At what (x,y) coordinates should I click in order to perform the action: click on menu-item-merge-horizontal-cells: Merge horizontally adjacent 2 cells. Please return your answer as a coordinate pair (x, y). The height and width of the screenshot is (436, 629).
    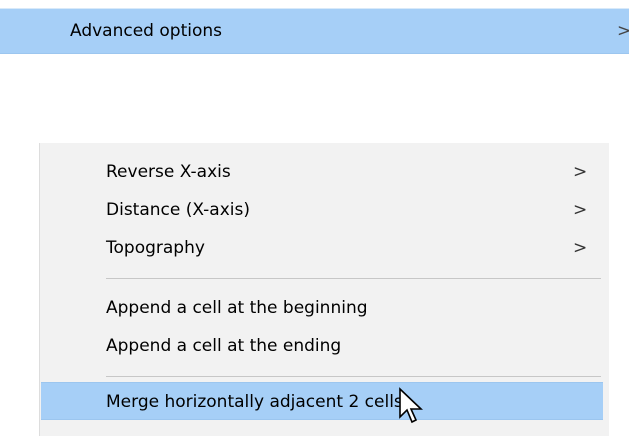
    Looking at the image, I should click on (322, 401).